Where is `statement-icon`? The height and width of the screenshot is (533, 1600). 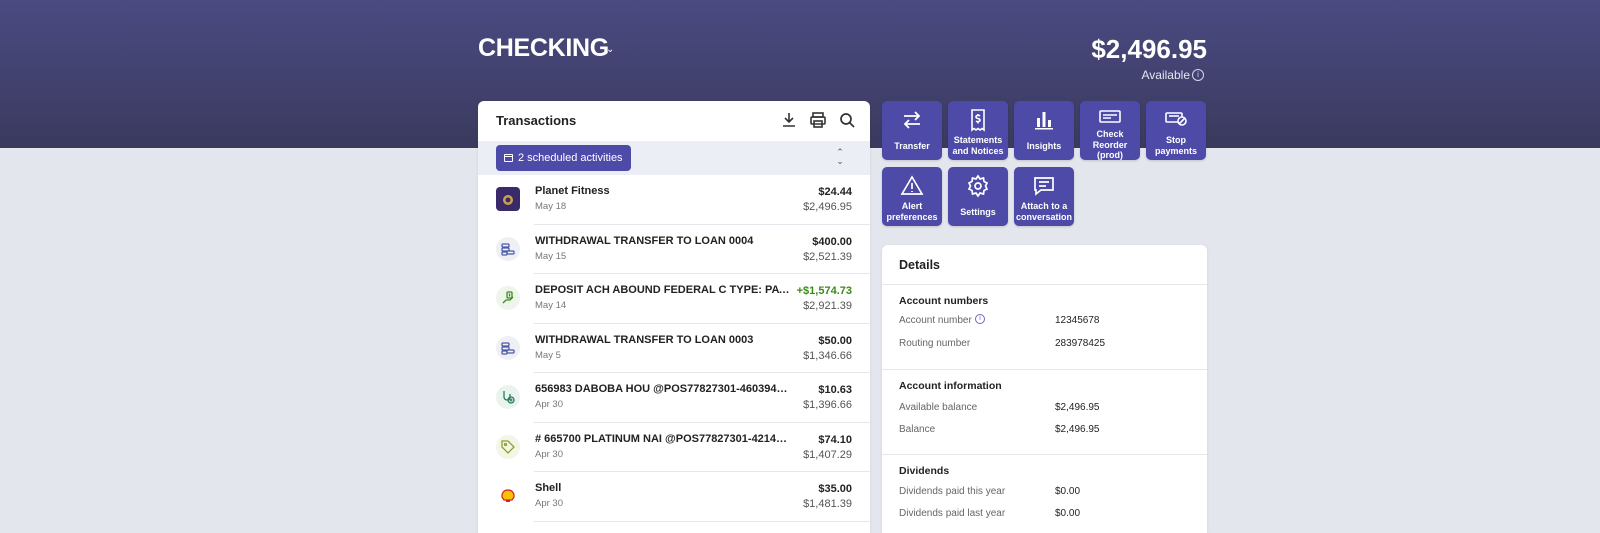
statement-icon is located at coordinates (978, 120).